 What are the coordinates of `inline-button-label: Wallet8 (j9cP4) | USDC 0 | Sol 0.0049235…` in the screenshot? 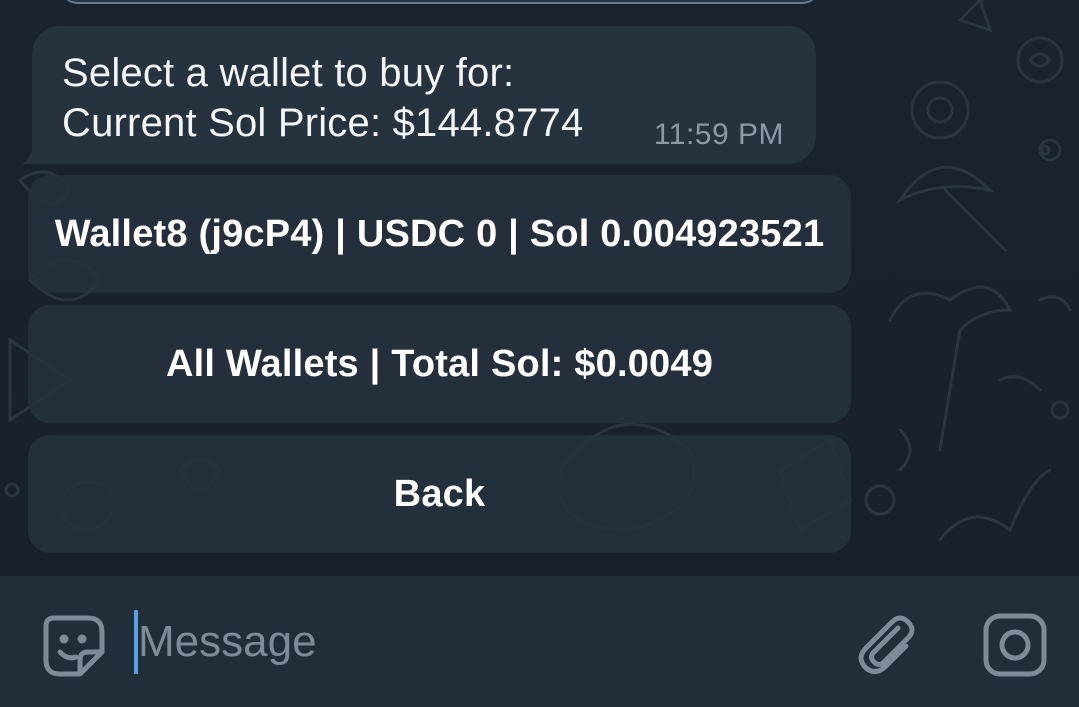 It's located at (439, 233).